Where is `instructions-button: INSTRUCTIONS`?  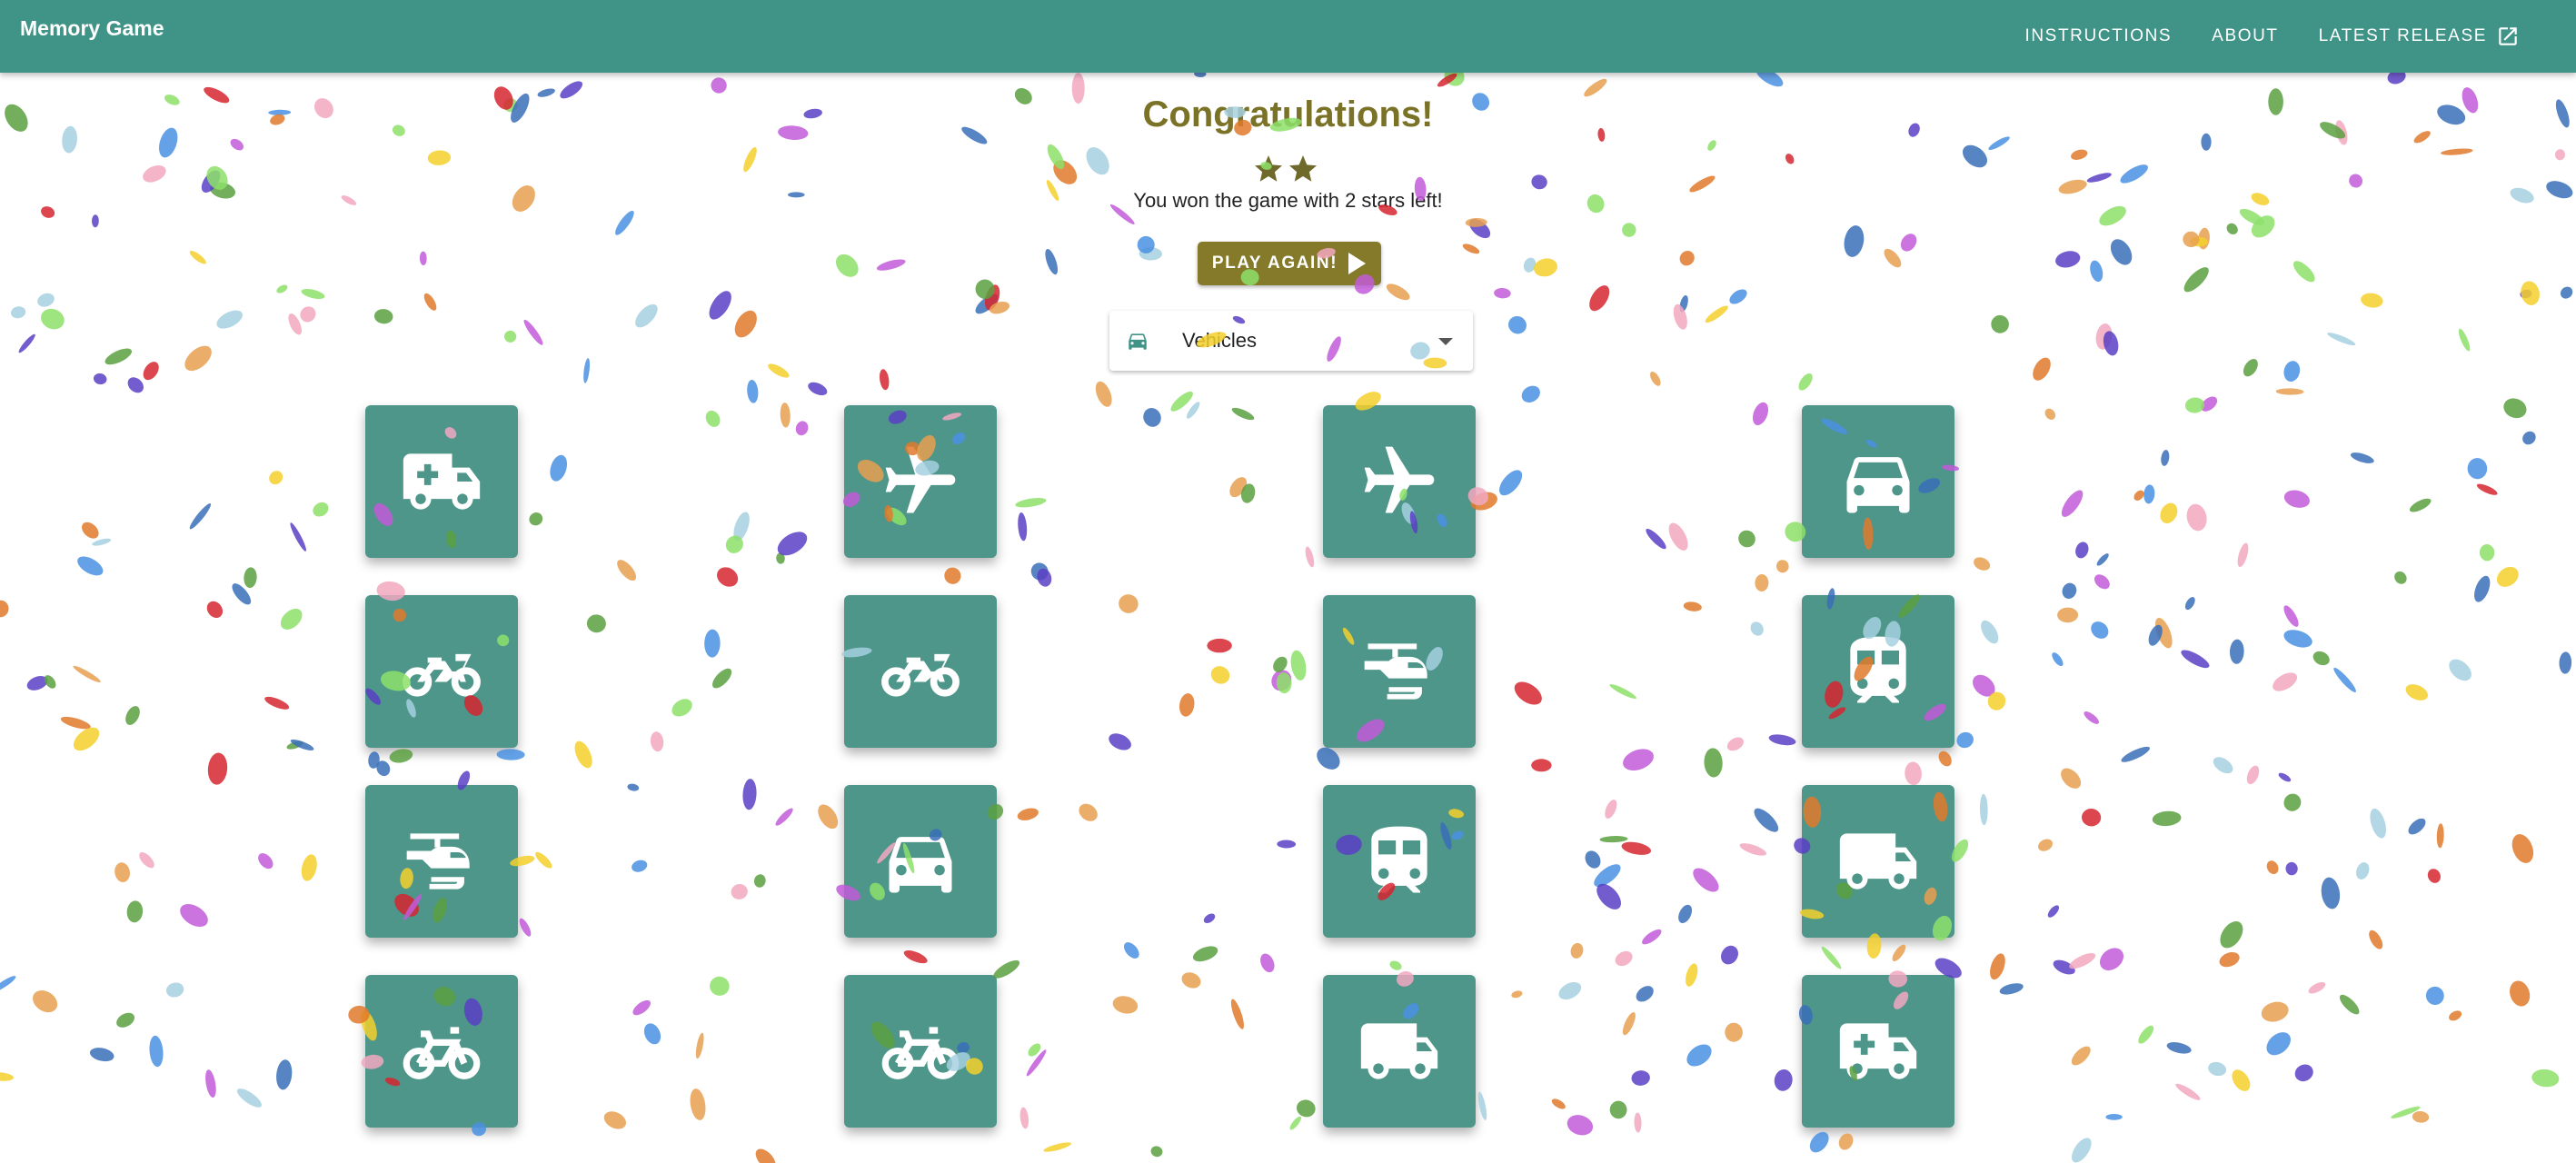
instructions-button: INSTRUCTIONS is located at coordinates (2098, 36).